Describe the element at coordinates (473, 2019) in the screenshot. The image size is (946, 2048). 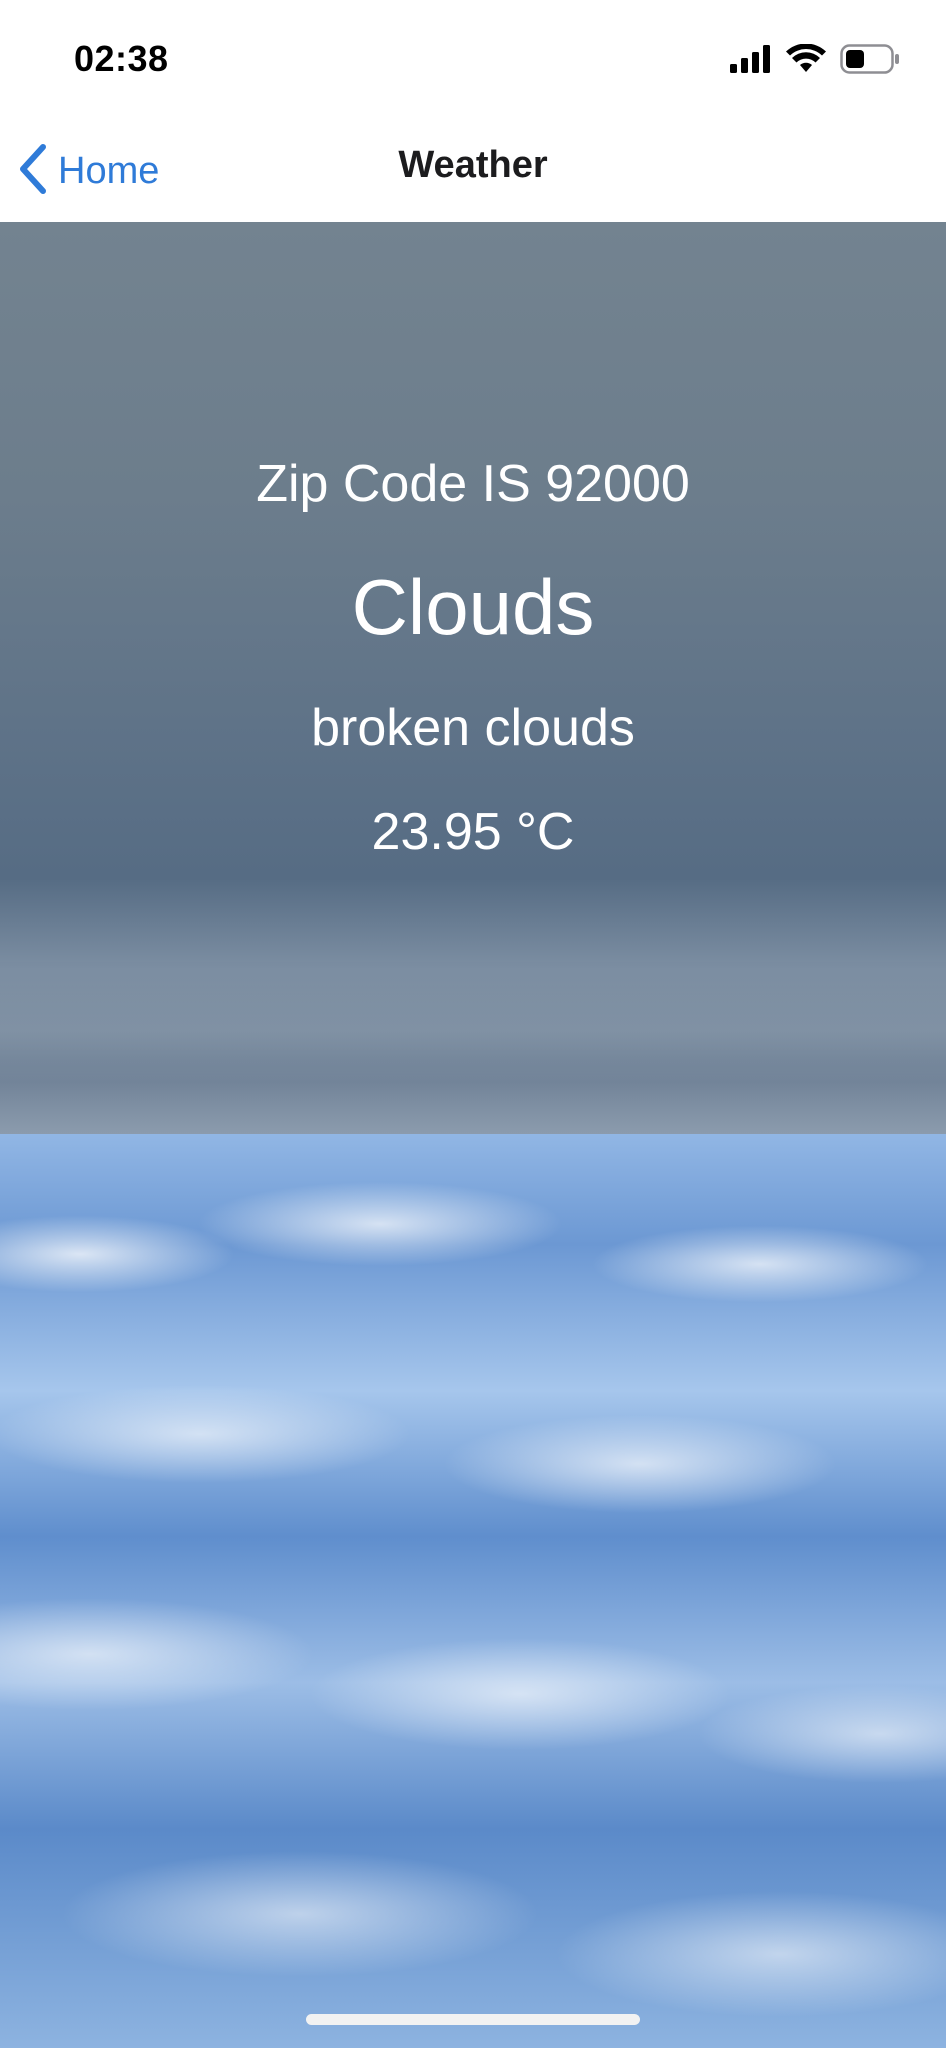
I see `home-indicator` at that location.